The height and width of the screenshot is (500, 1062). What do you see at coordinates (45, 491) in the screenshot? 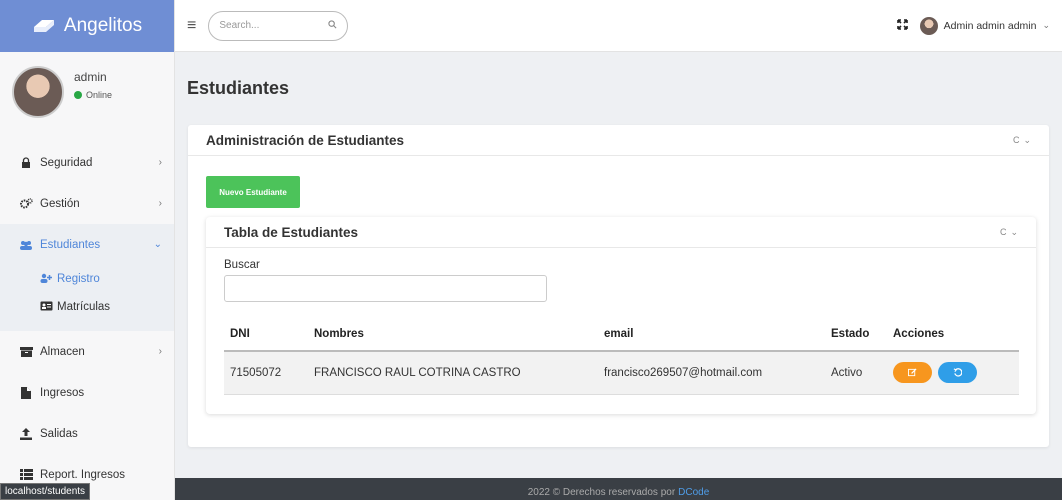
I see `status-url-tooltip: localhost/students` at bounding box center [45, 491].